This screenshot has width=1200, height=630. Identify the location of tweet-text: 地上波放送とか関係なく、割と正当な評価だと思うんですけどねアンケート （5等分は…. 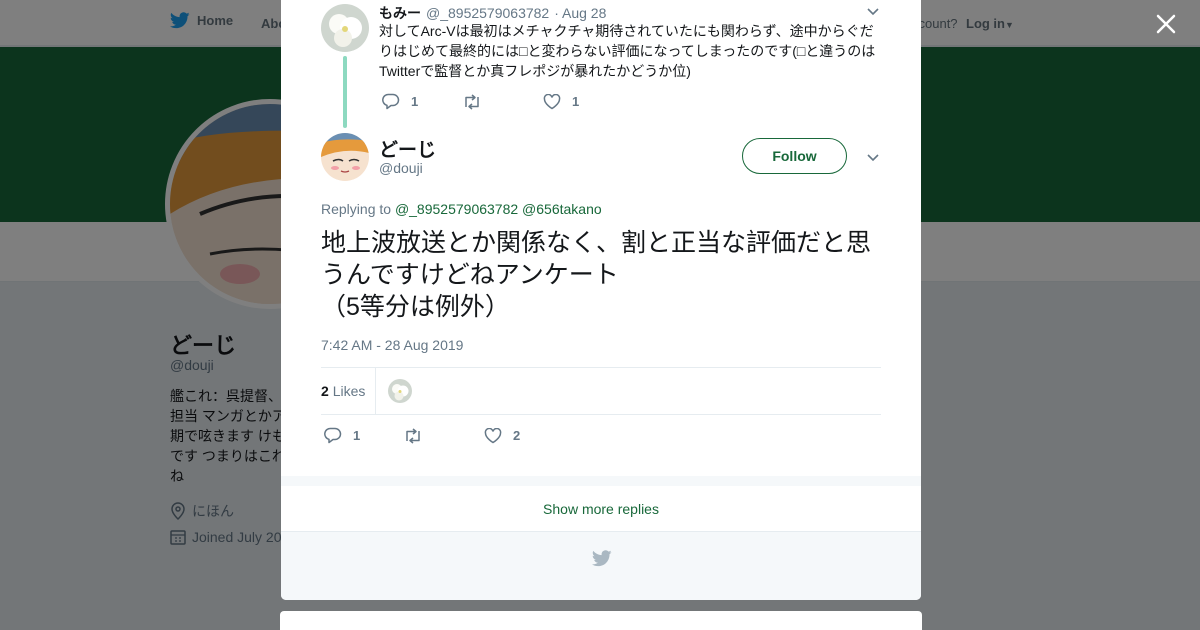
(596, 275).